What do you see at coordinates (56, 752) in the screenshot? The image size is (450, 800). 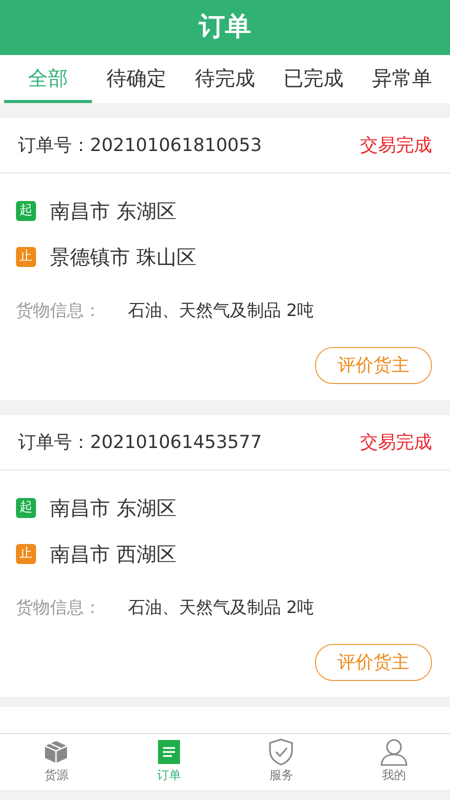 I see `box-icon` at bounding box center [56, 752].